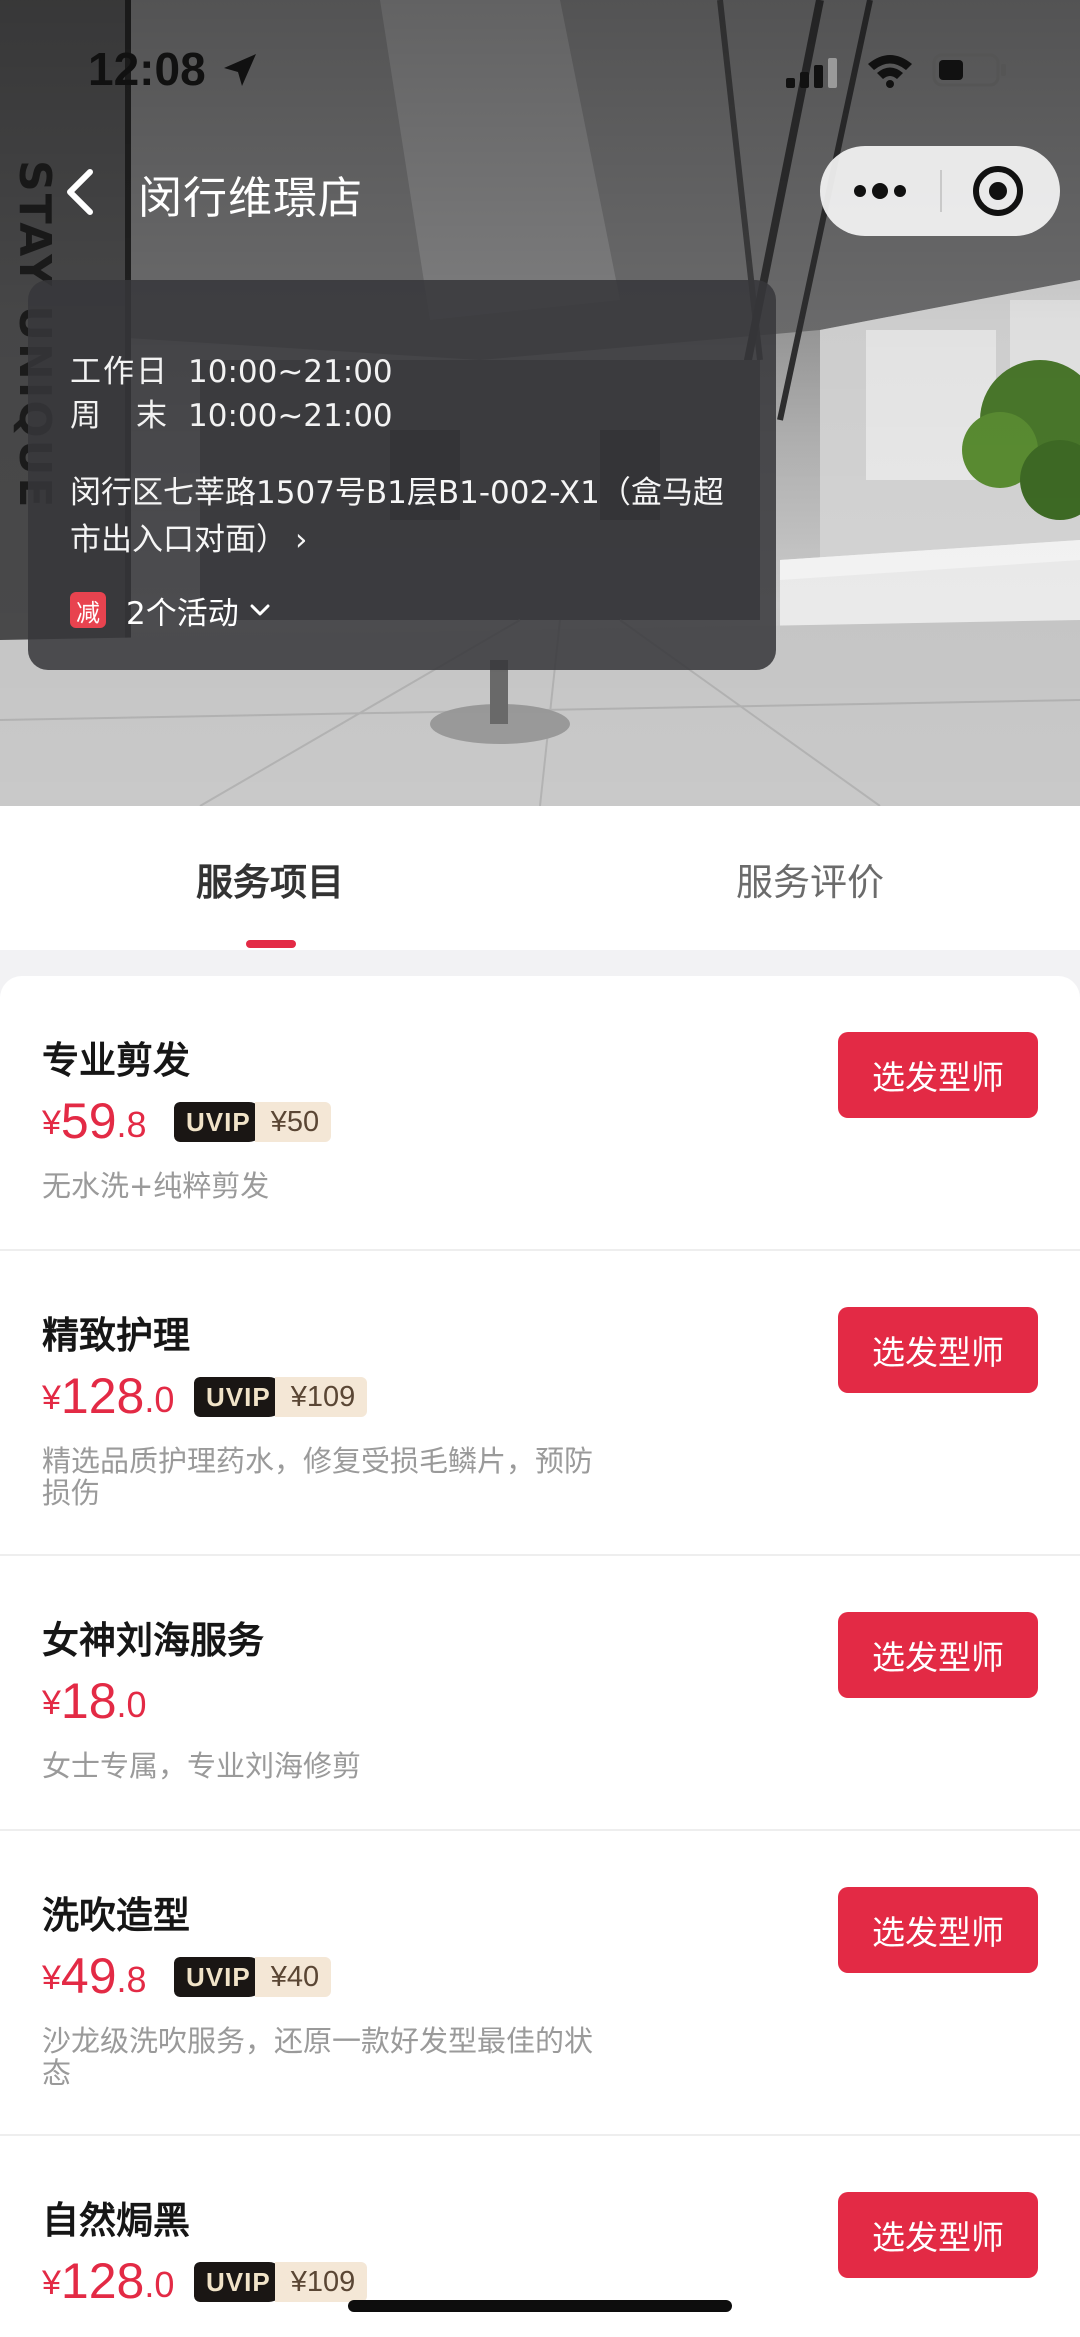 This screenshot has width=1080, height=2337. What do you see at coordinates (540, 878) in the screenshot?
I see `tab-bar: 服务项目 服务评价` at bounding box center [540, 878].